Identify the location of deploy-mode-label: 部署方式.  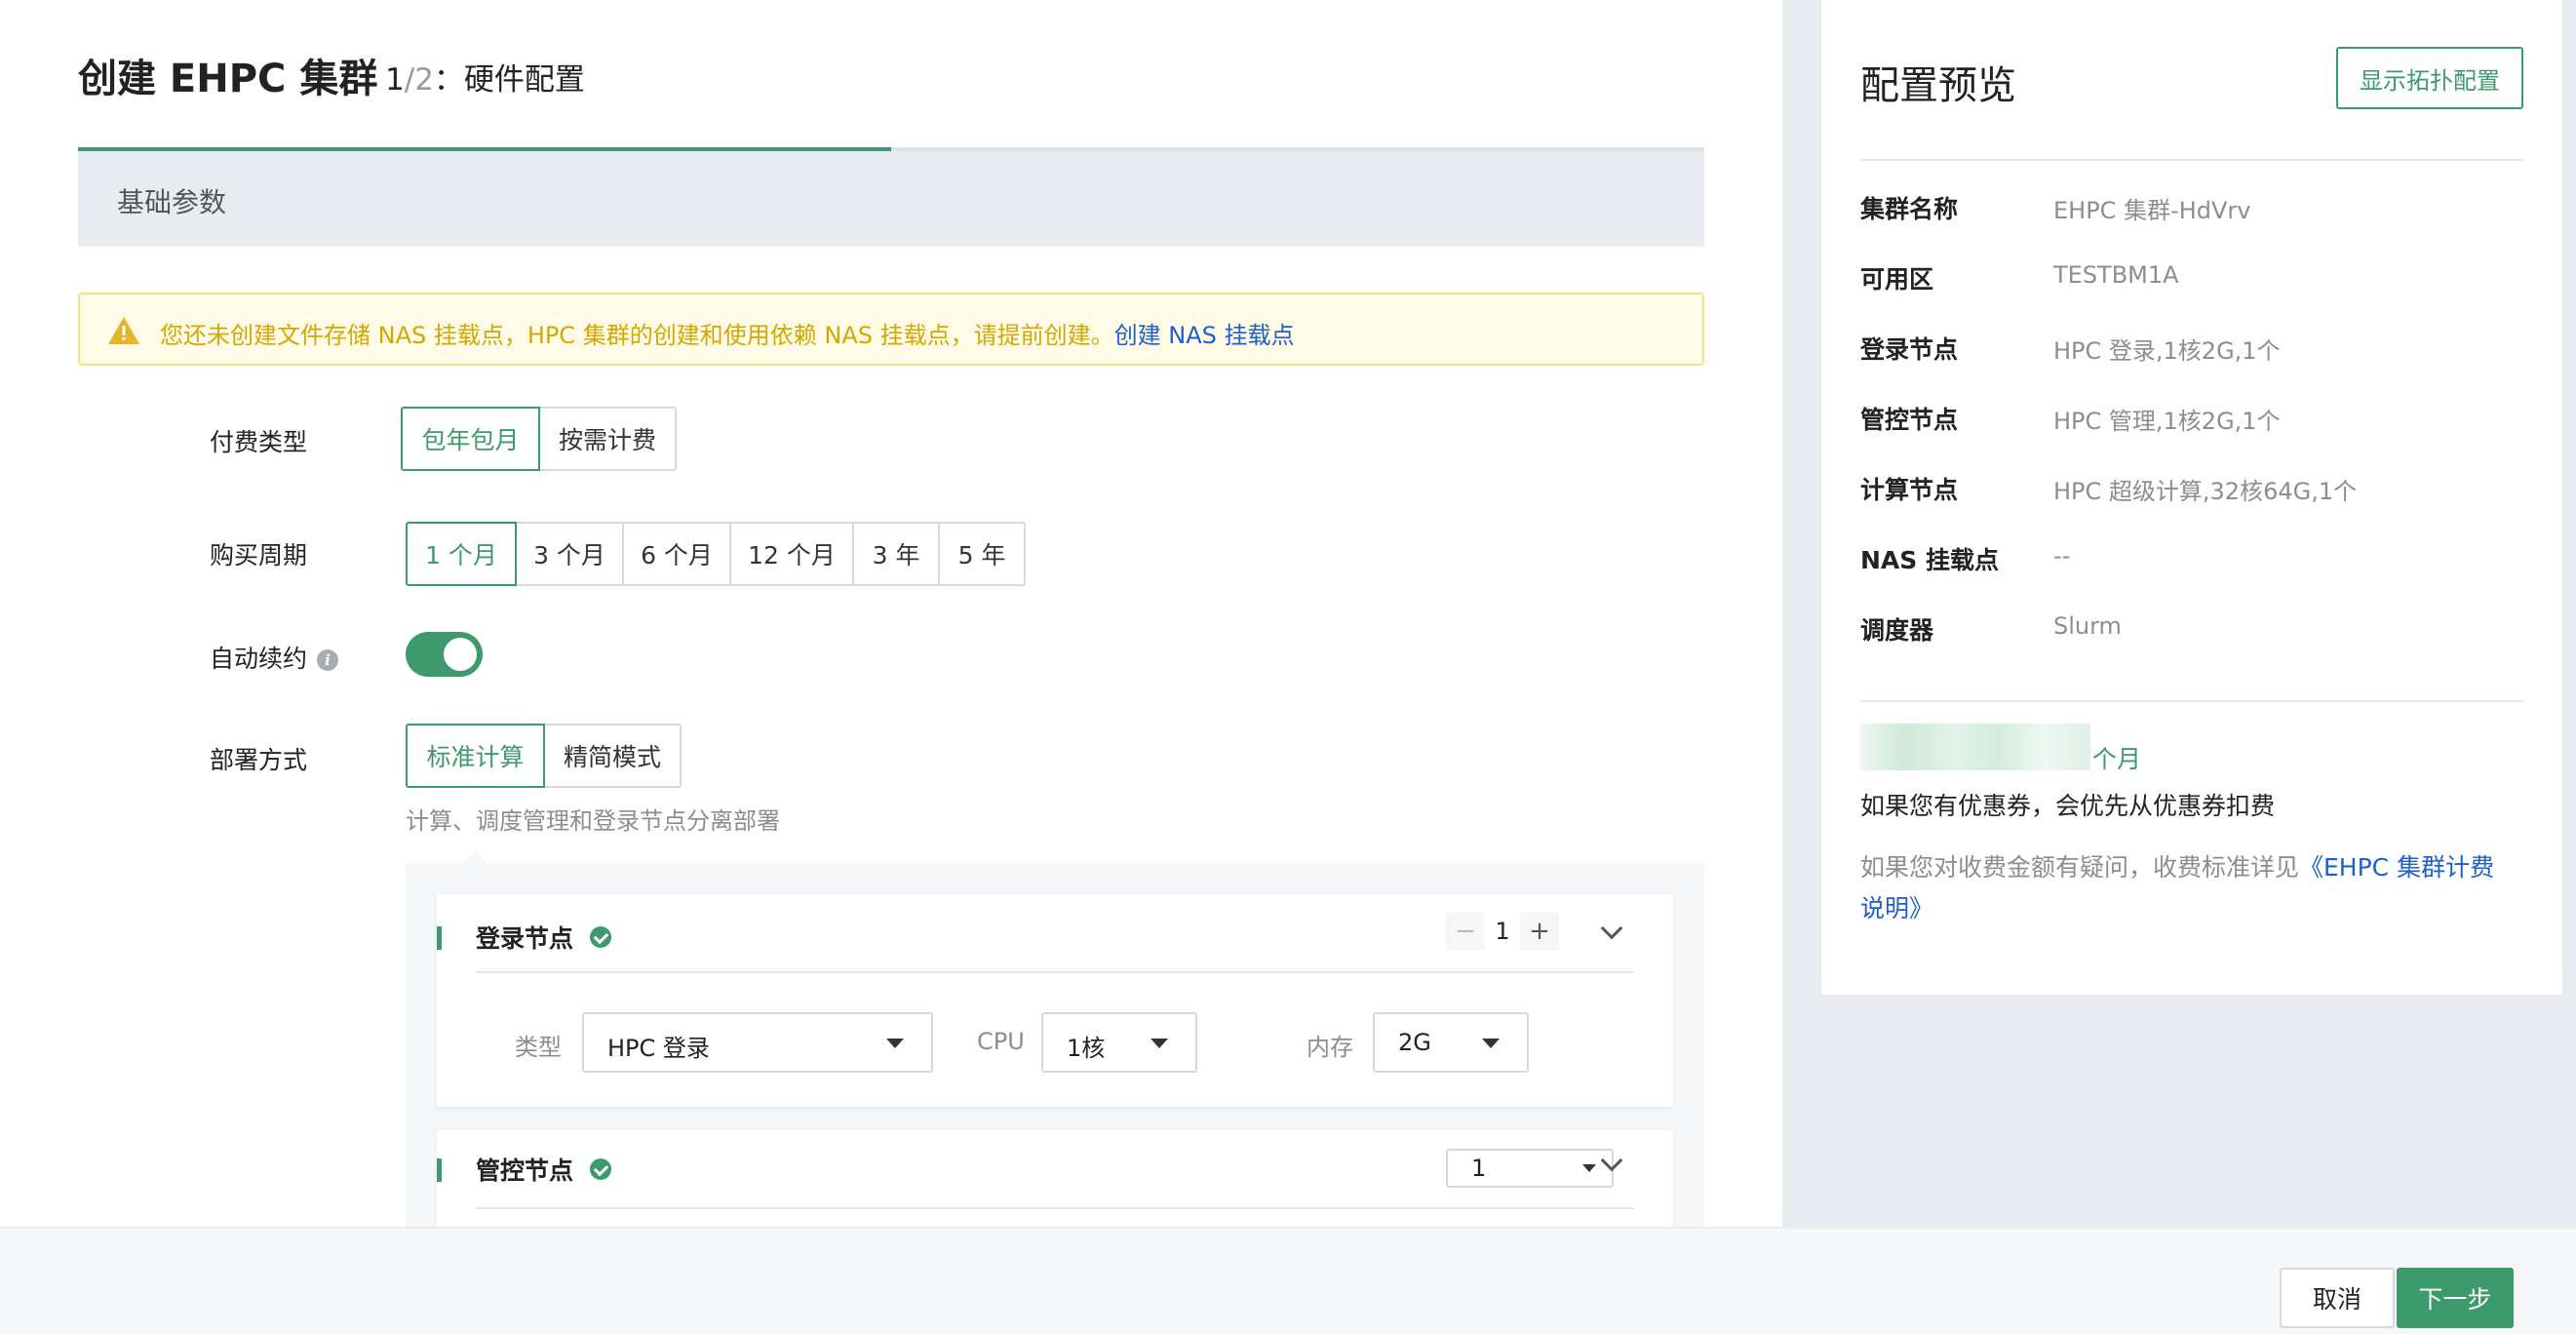
(259, 760).